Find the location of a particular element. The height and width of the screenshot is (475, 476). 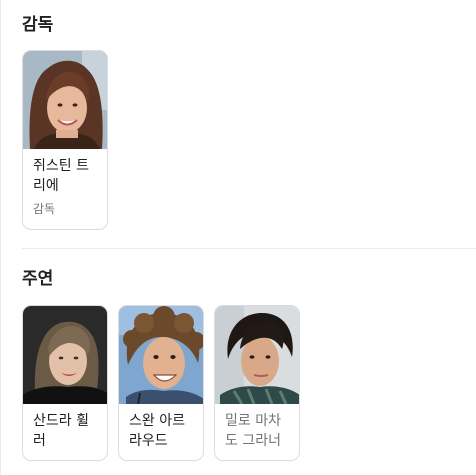

cast-3-name: 밀로 마차 도 그라너 is located at coordinates (257, 427).